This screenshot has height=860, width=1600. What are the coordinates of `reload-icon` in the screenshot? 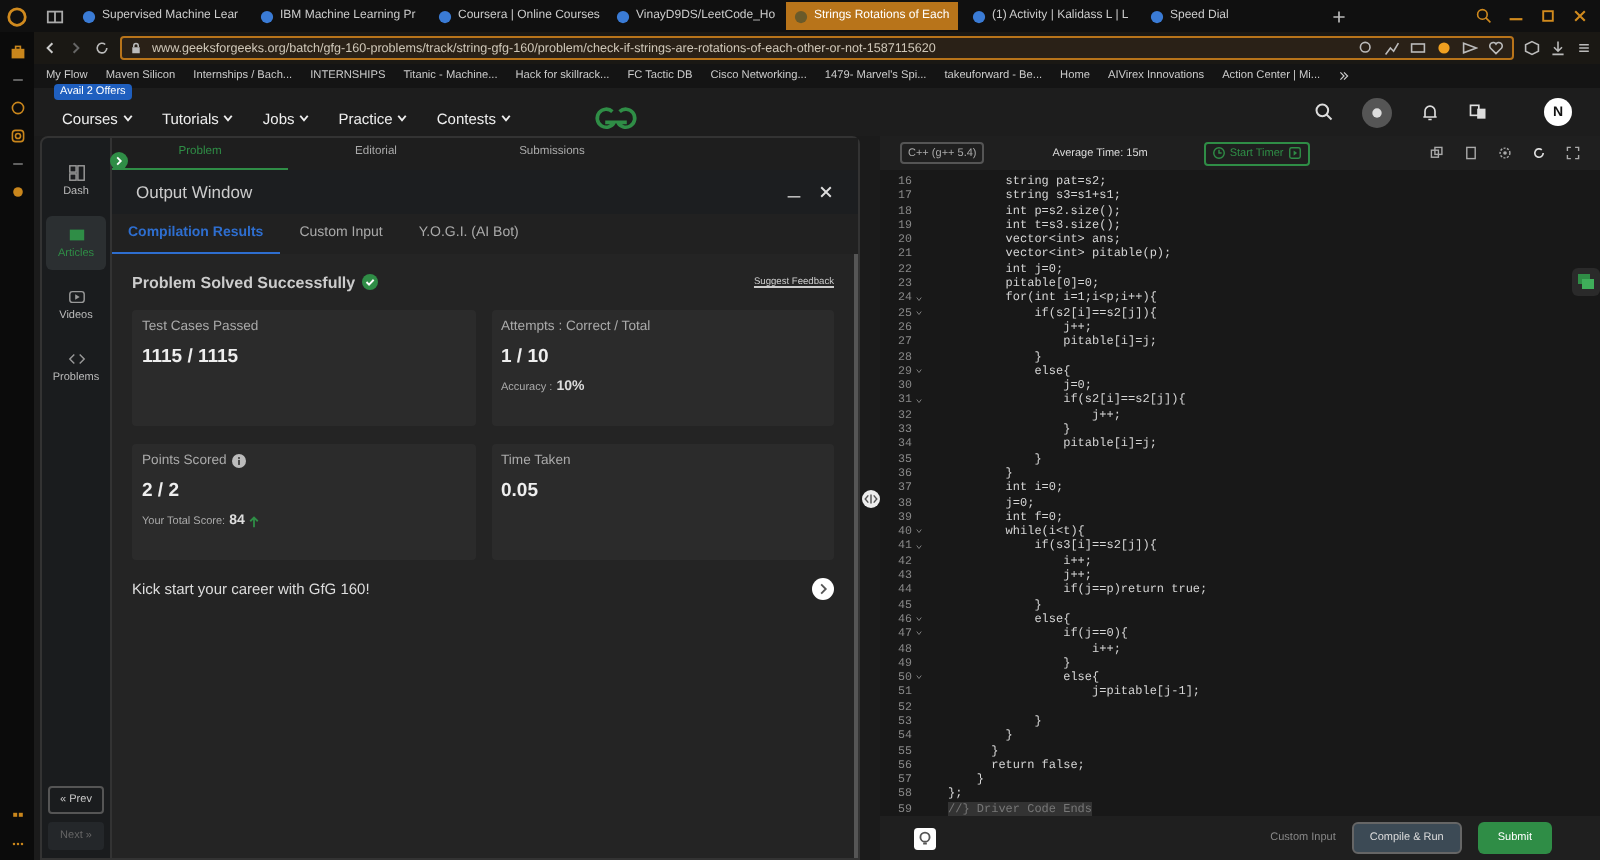 It's located at (102, 48).